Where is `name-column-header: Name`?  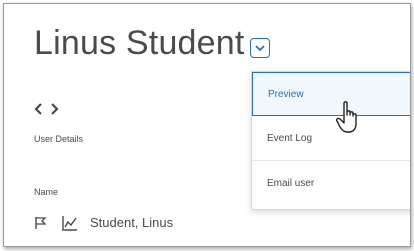
name-column-header: Name is located at coordinates (46, 192).